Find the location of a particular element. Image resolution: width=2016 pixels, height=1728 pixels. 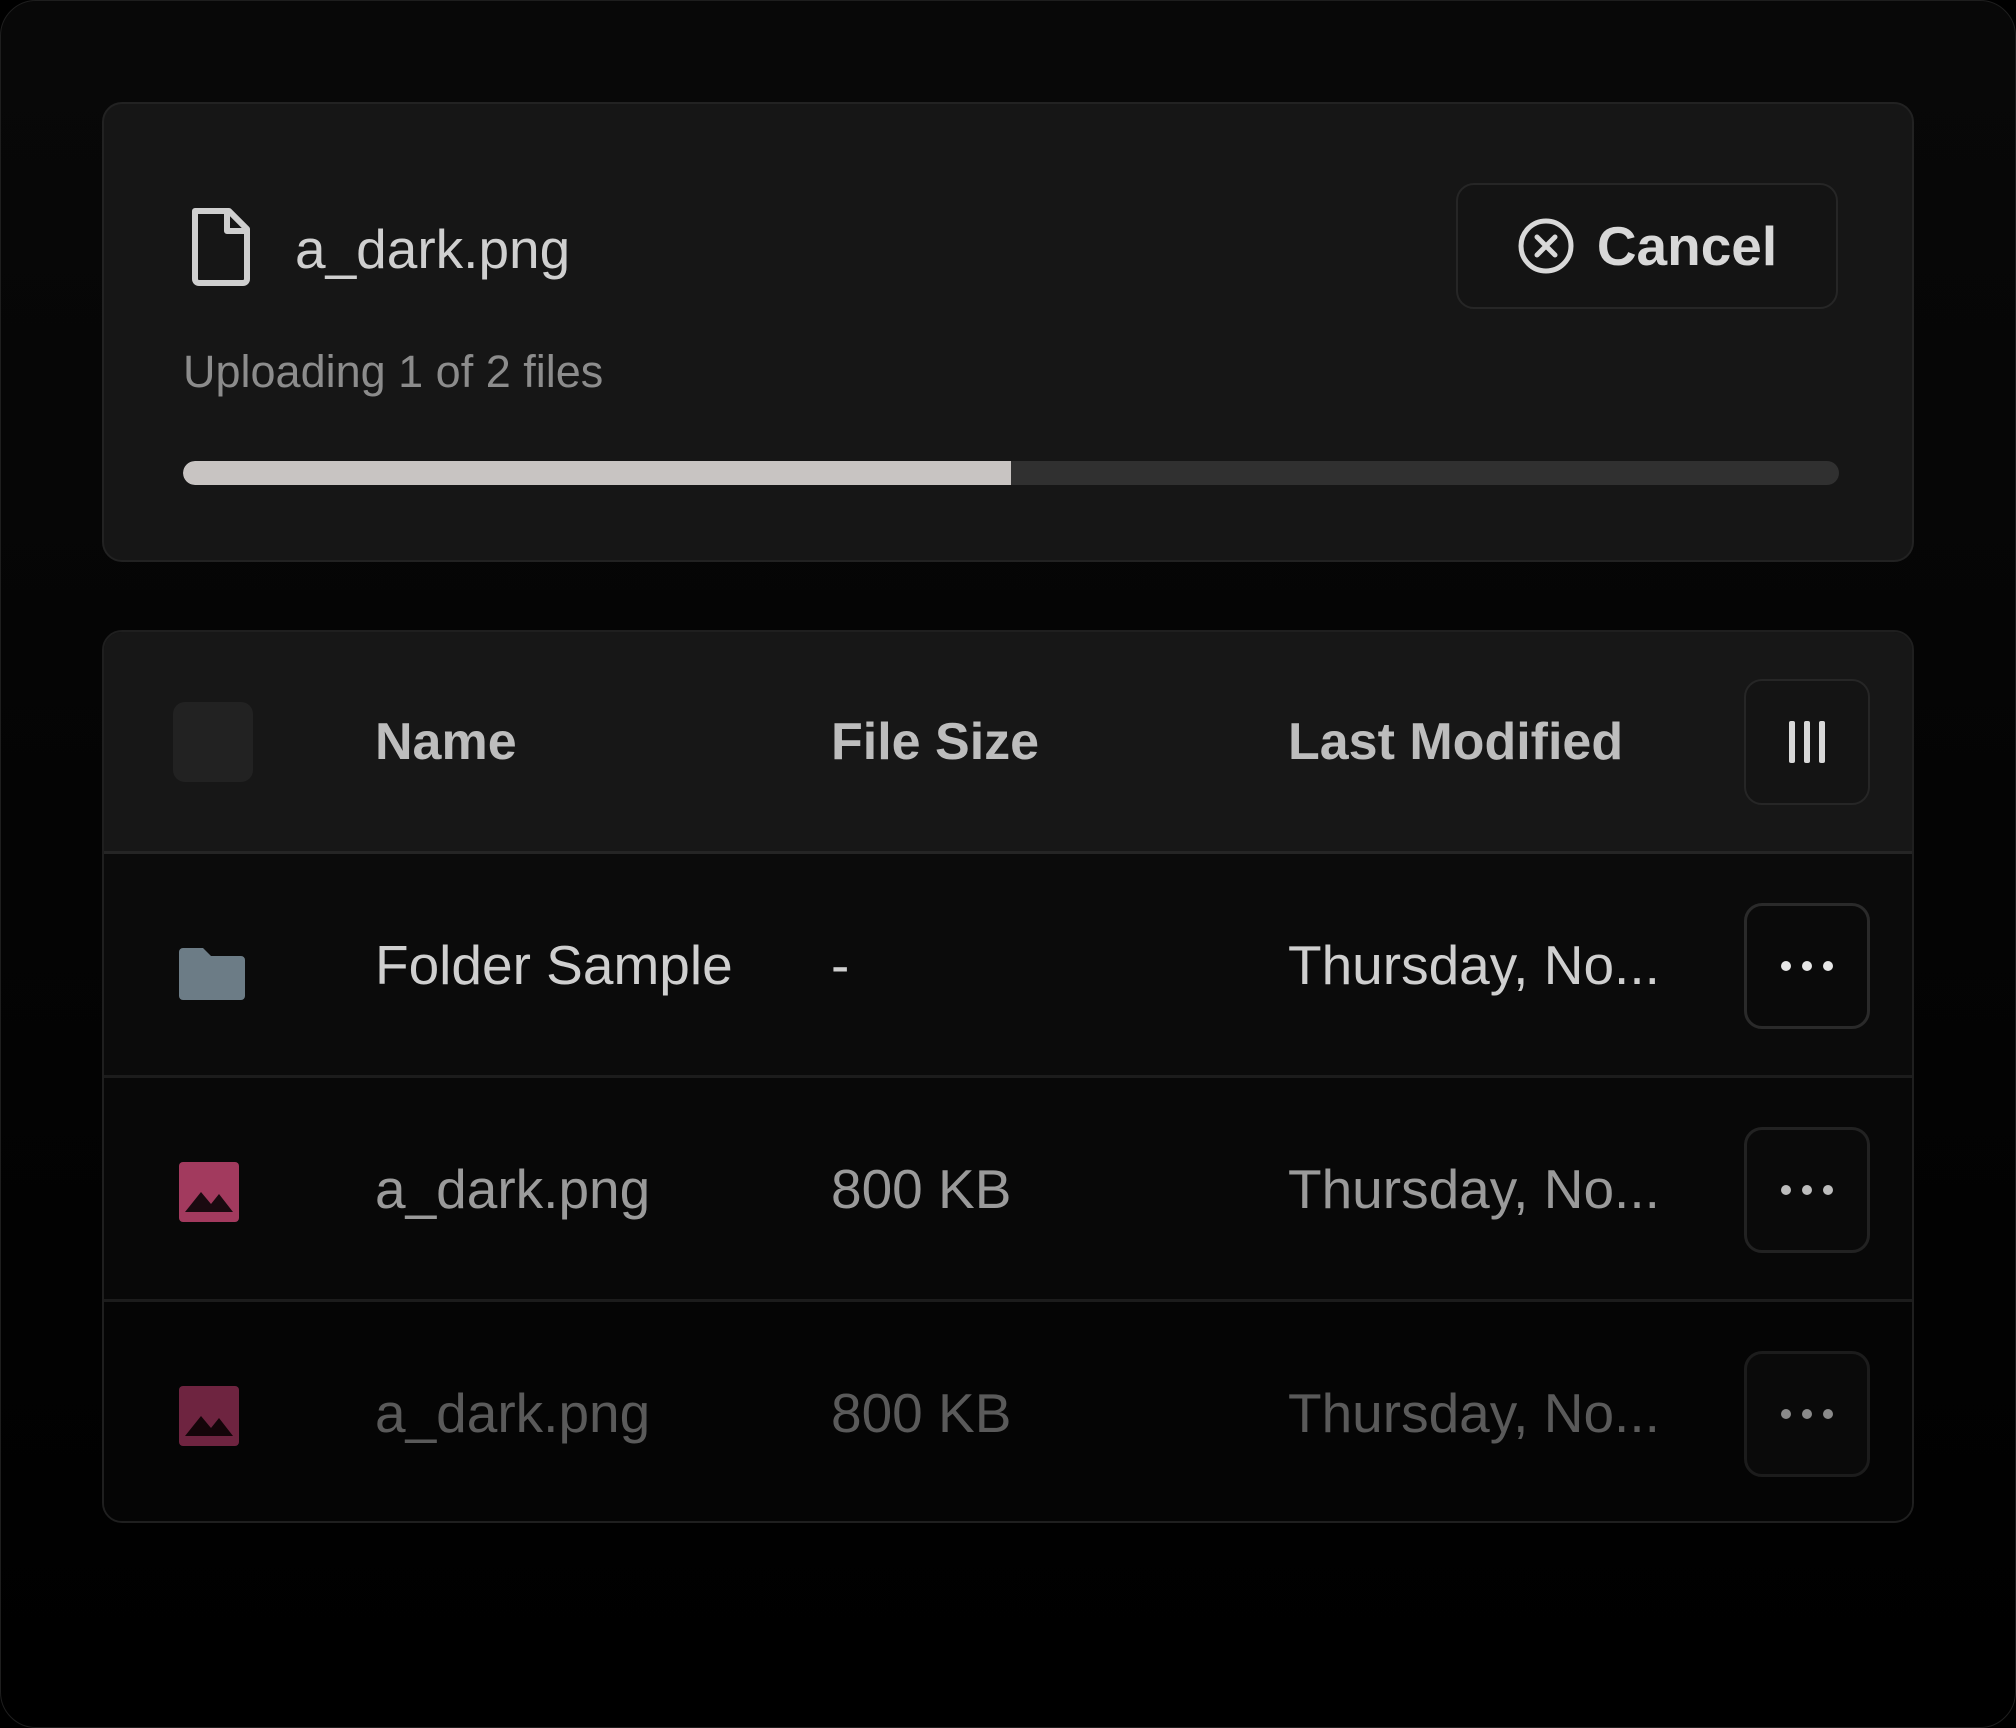

row-size: - is located at coordinates (840, 965).